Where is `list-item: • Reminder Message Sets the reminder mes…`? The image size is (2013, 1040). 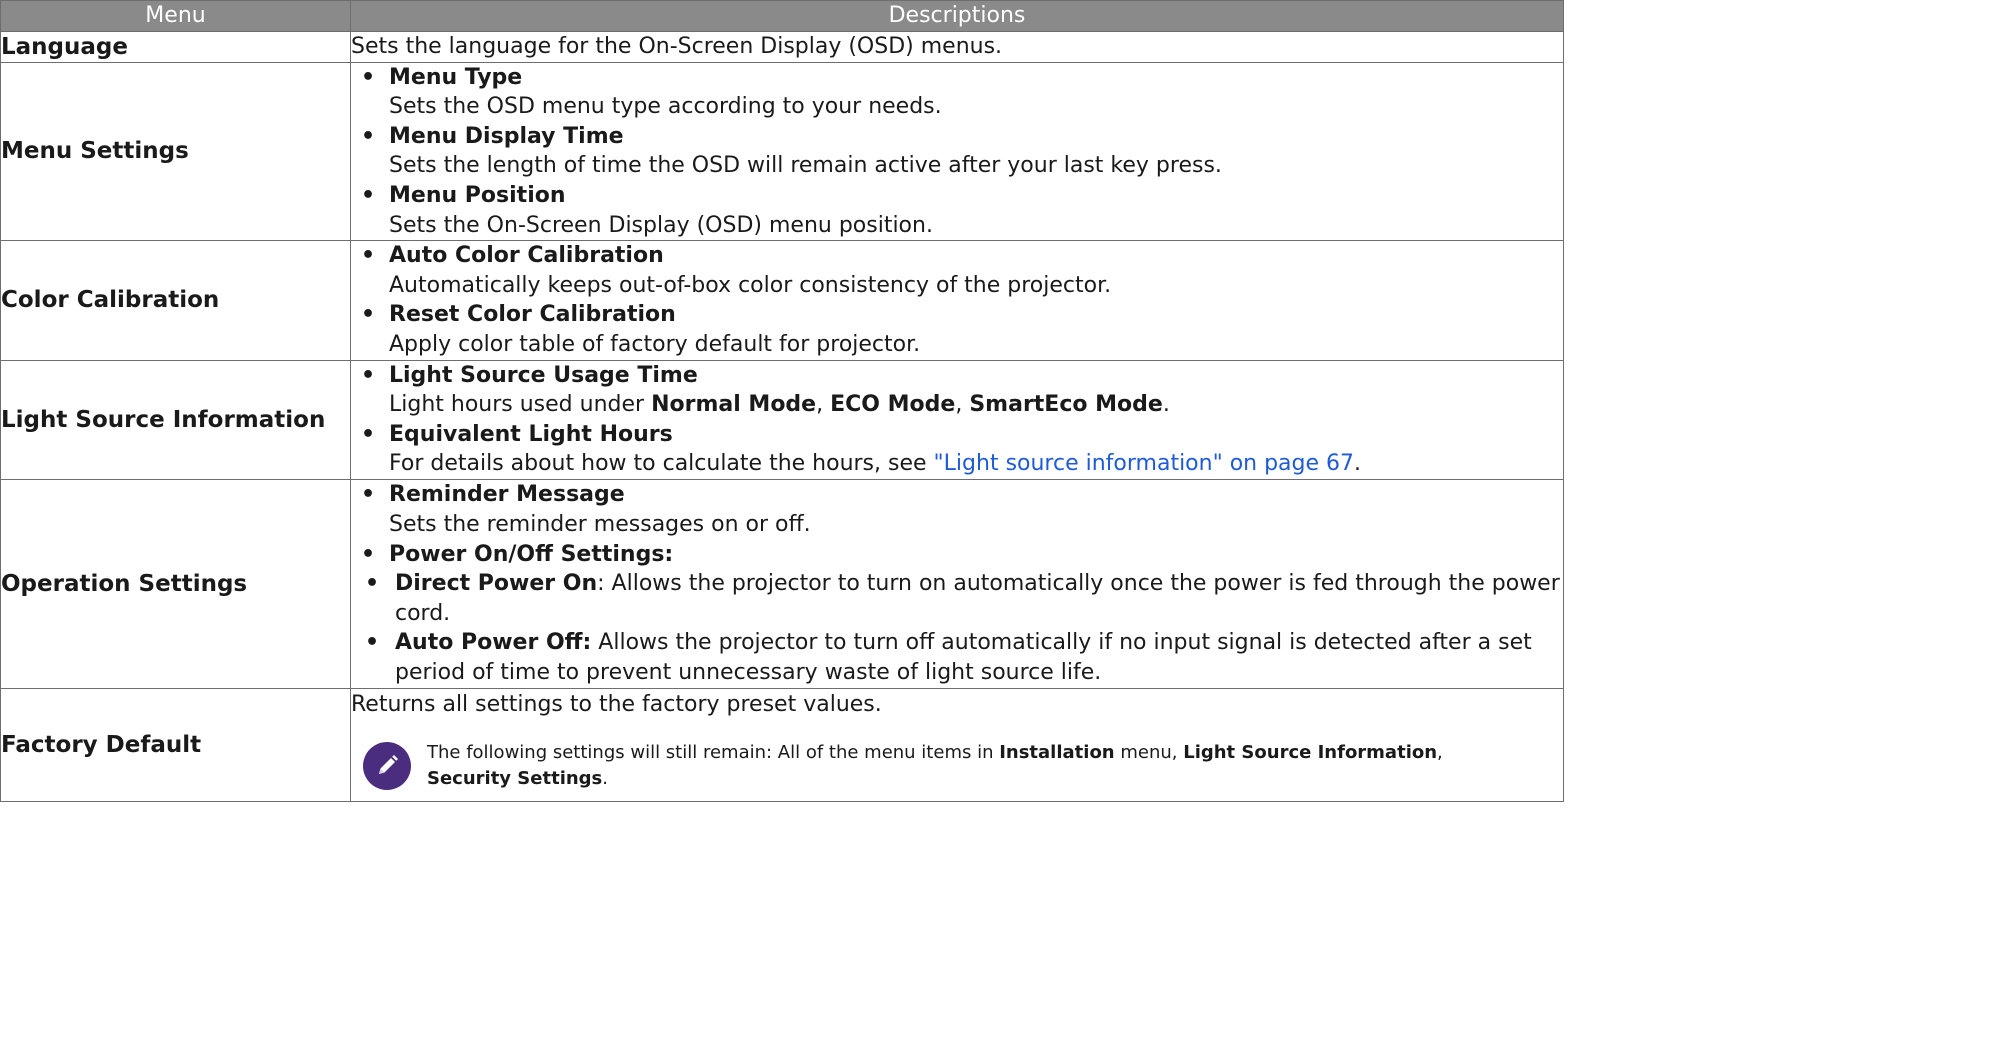 list-item: • Reminder Message Sets the reminder mes… is located at coordinates (957, 509).